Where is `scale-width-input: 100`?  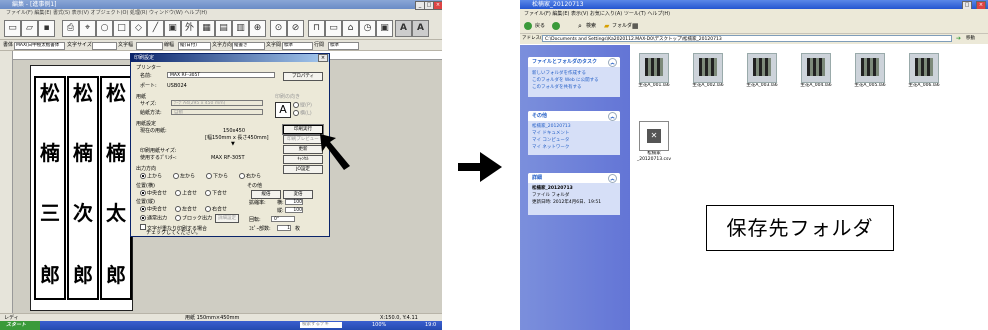 scale-width-input: 100 is located at coordinates (294, 202).